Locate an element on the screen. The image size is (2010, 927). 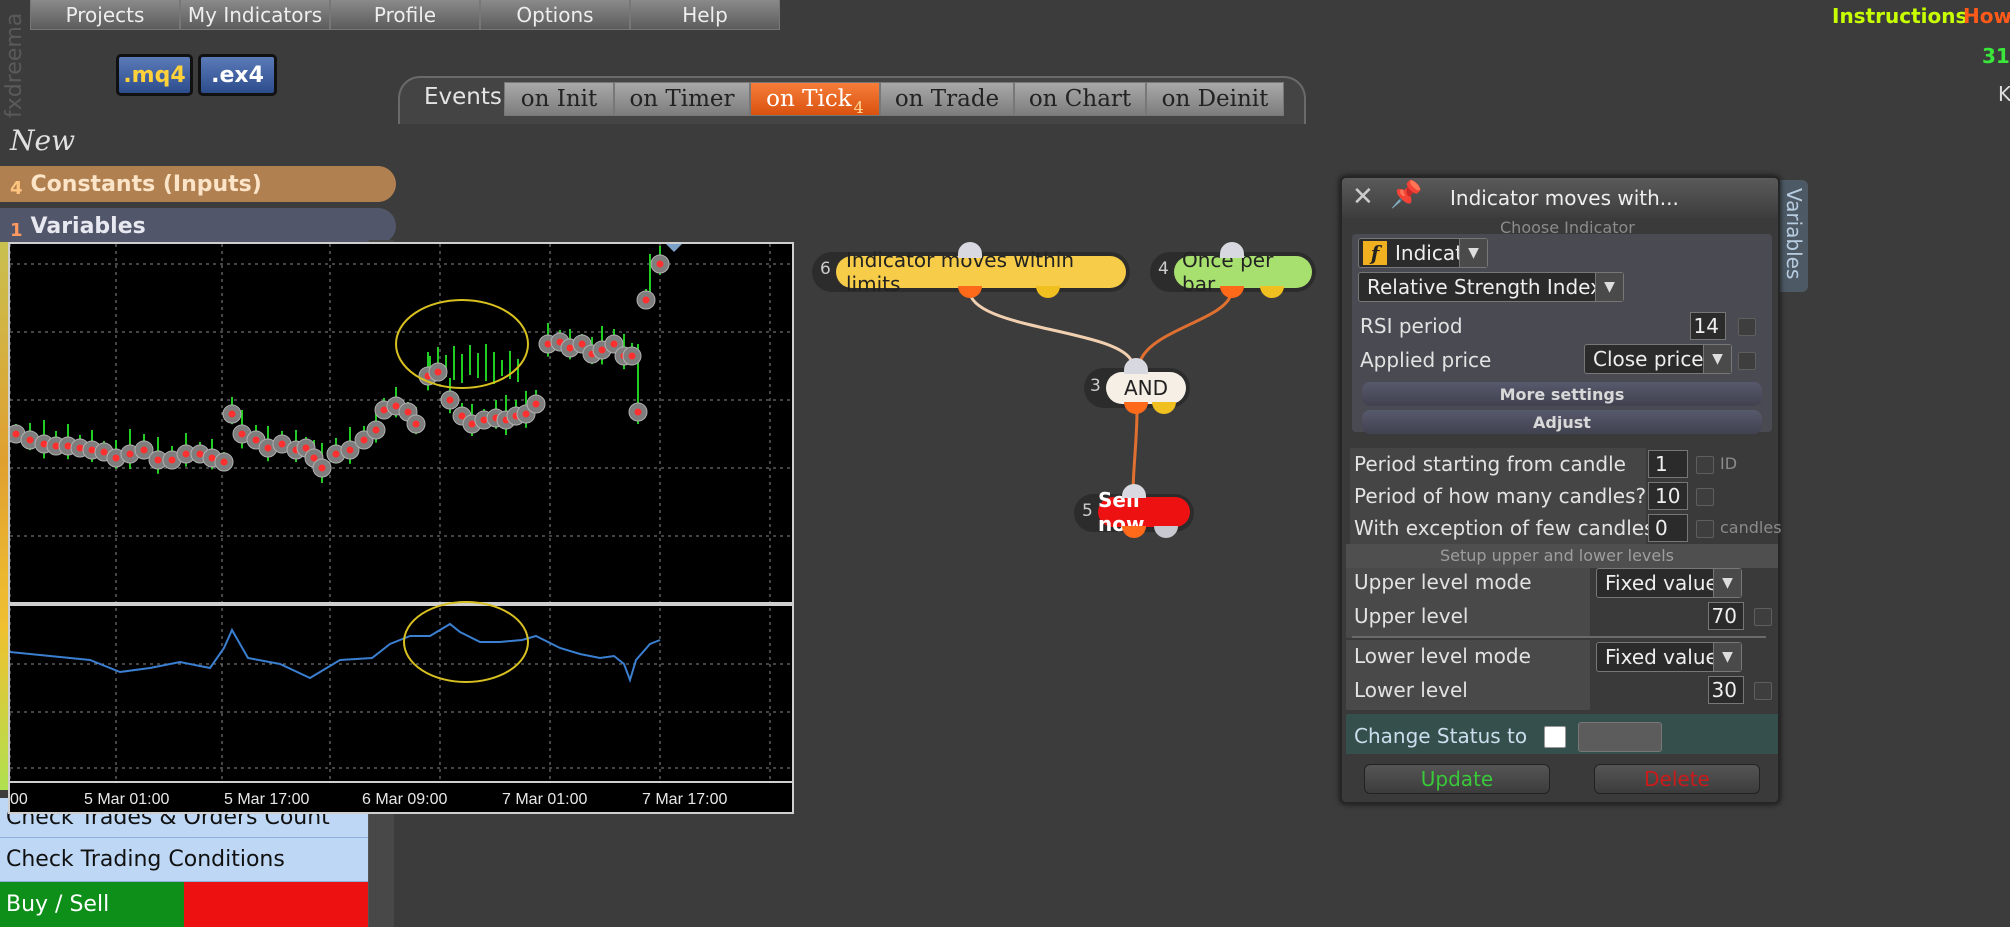
more-settings-button: More settings is located at coordinates (1562, 394).